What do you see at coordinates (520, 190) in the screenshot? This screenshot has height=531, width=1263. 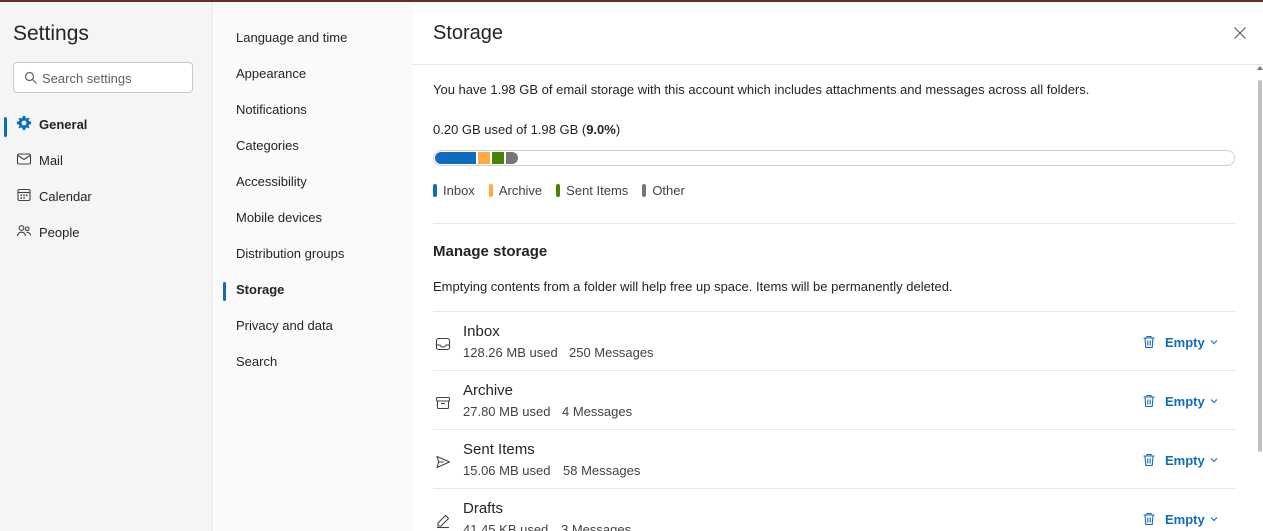 I see `legend-label: Archive` at bounding box center [520, 190].